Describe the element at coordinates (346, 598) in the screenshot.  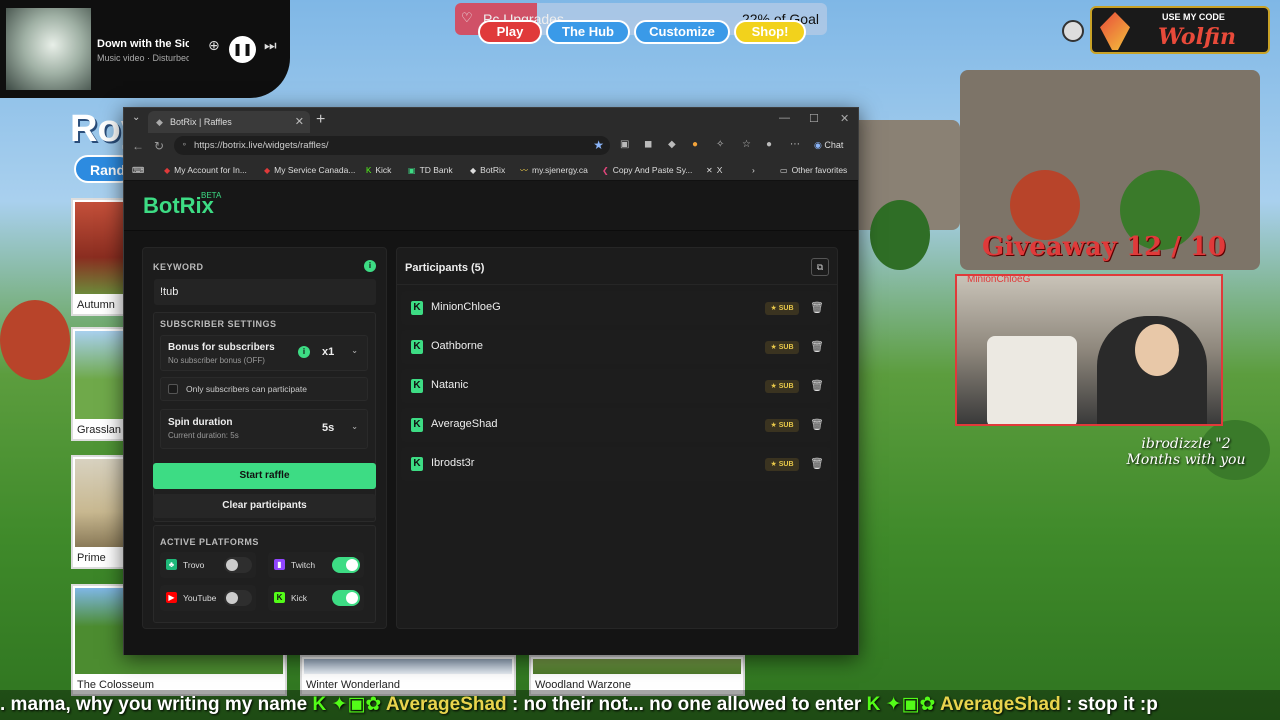
I see `kick-toggle` at that location.